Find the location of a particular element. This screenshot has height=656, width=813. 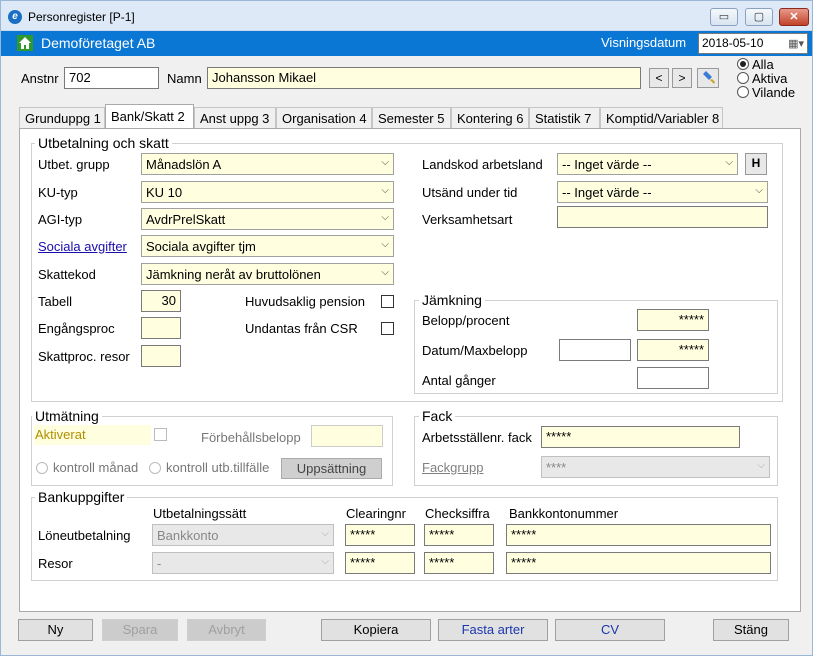

resor-check-input: ***** is located at coordinates (459, 563).